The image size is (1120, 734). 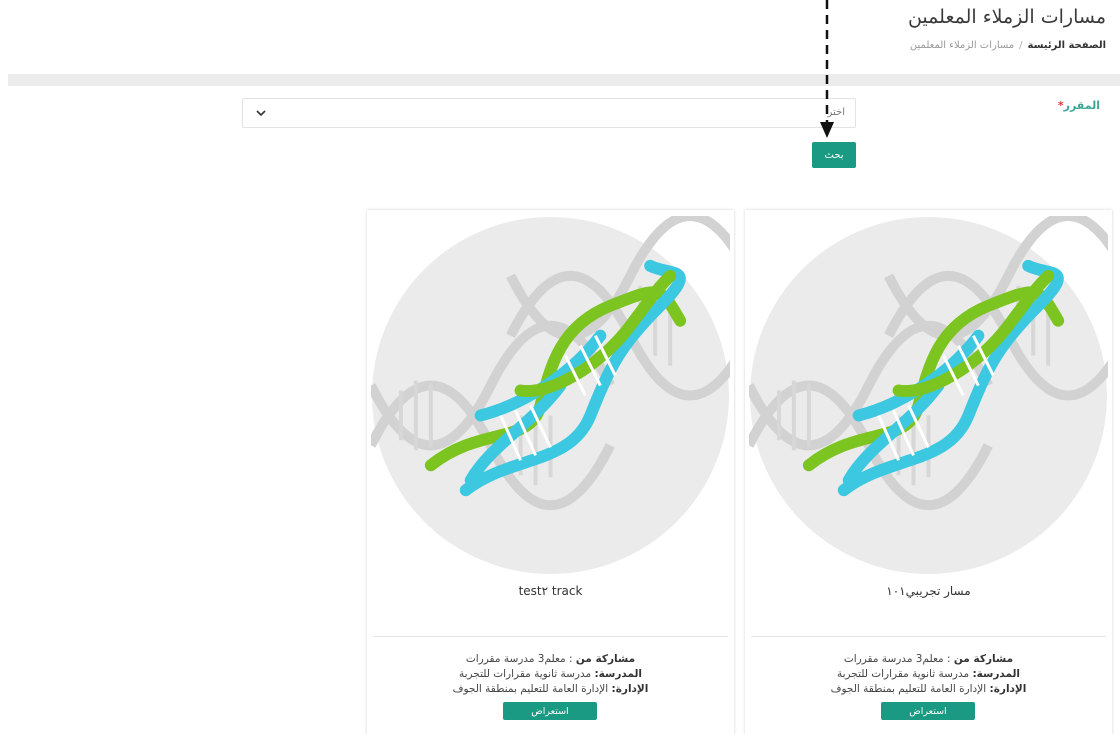 What do you see at coordinates (564, 80) in the screenshot?
I see `section-divider` at bounding box center [564, 80].